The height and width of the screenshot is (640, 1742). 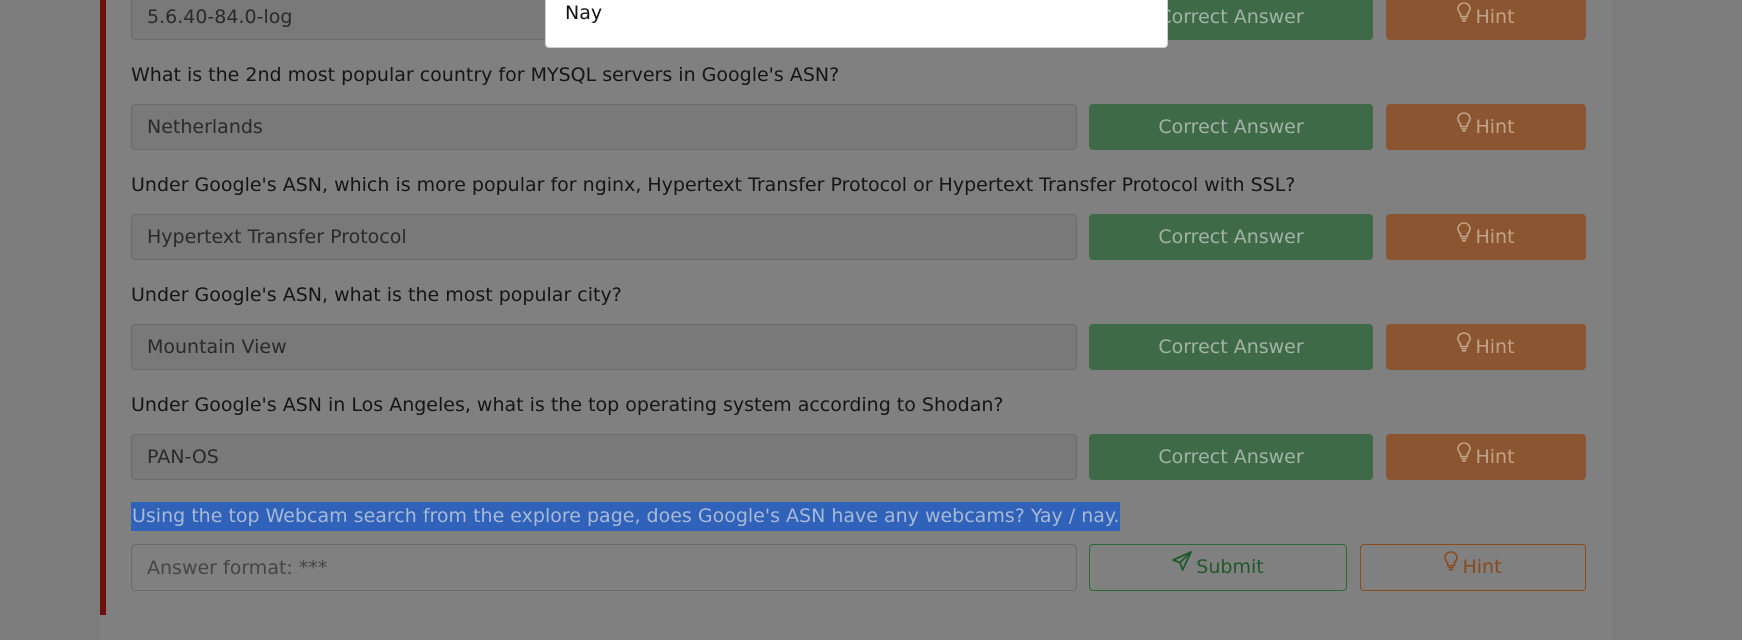 I want to click on hint-button-q4: Hint, so click(x=1486, y=347).